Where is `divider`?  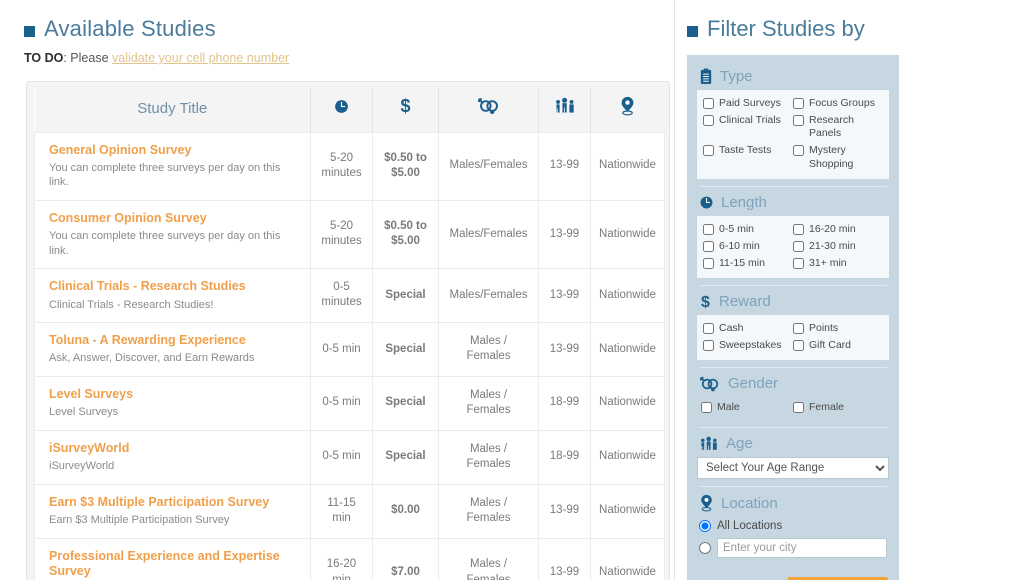 divider is located at coordinates (793, 285).